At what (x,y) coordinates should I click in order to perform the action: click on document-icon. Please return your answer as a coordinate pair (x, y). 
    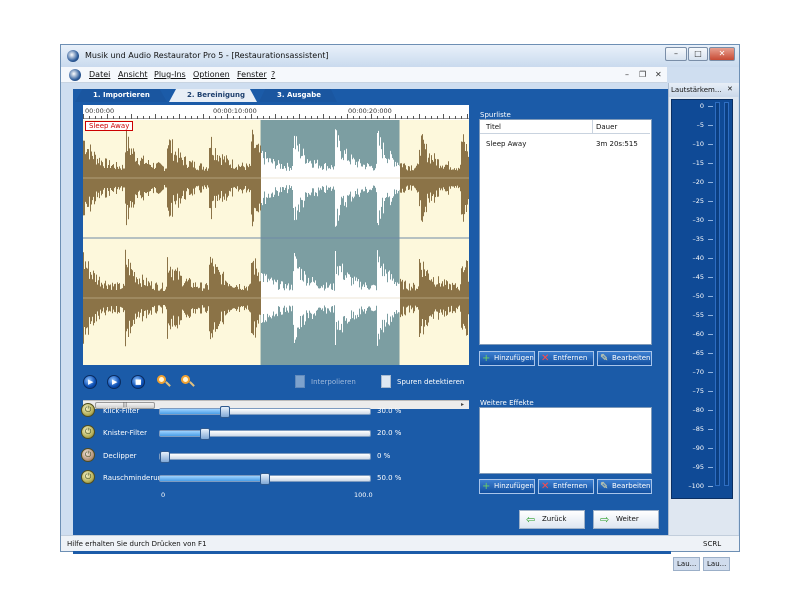
    Looking at the image, I should click on (75, 75).